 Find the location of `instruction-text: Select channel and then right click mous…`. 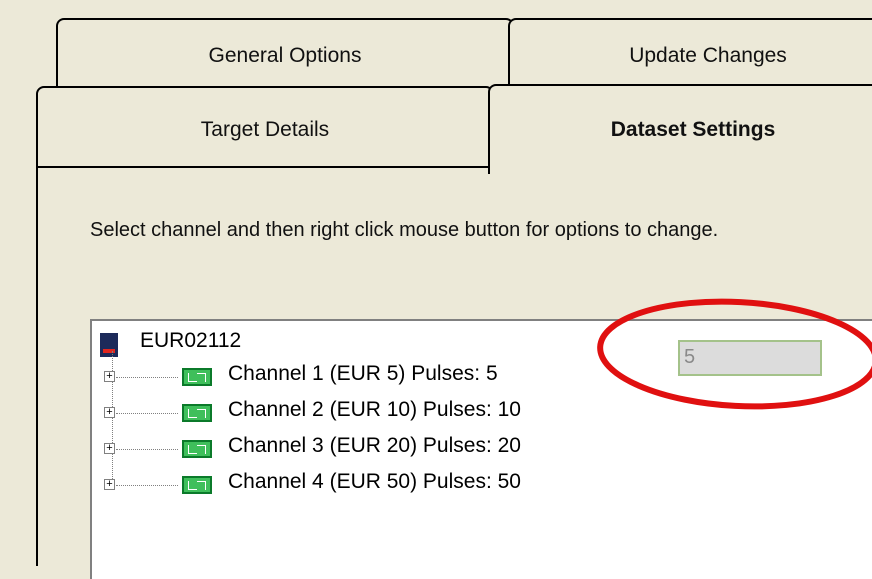

instruction-text: Select channel and then right click mous… is located at coordinates (404, 230).